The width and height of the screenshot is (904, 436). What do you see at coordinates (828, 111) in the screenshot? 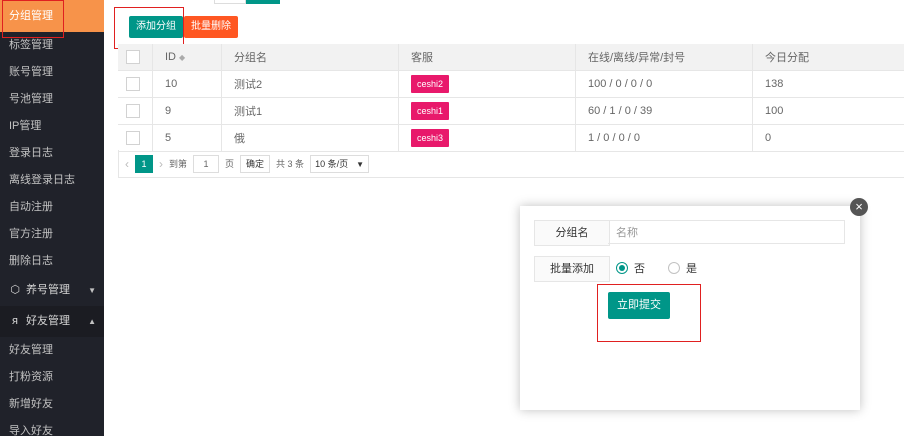
I see `cell-today: 100` at bounding box center [828, 111].